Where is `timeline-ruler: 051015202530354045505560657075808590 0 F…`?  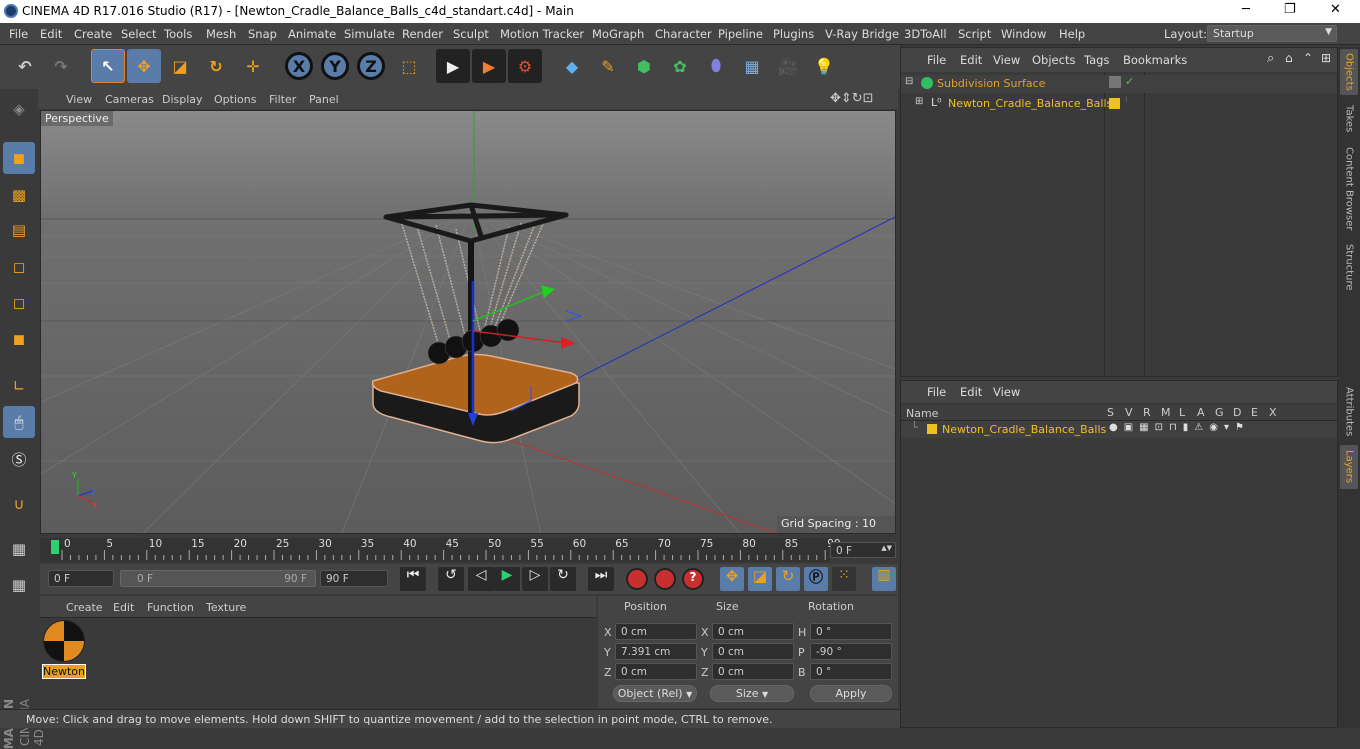 timeline-ruler: 051015202530354045505560657075808590 0 F… is located at coordinates (468, 550).